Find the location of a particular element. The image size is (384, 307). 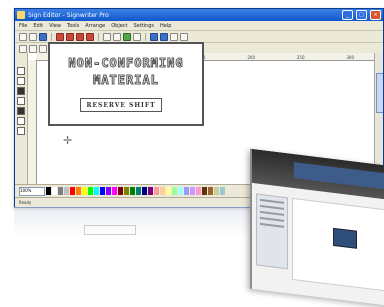

help-icon is located at coordinates (184, 36).